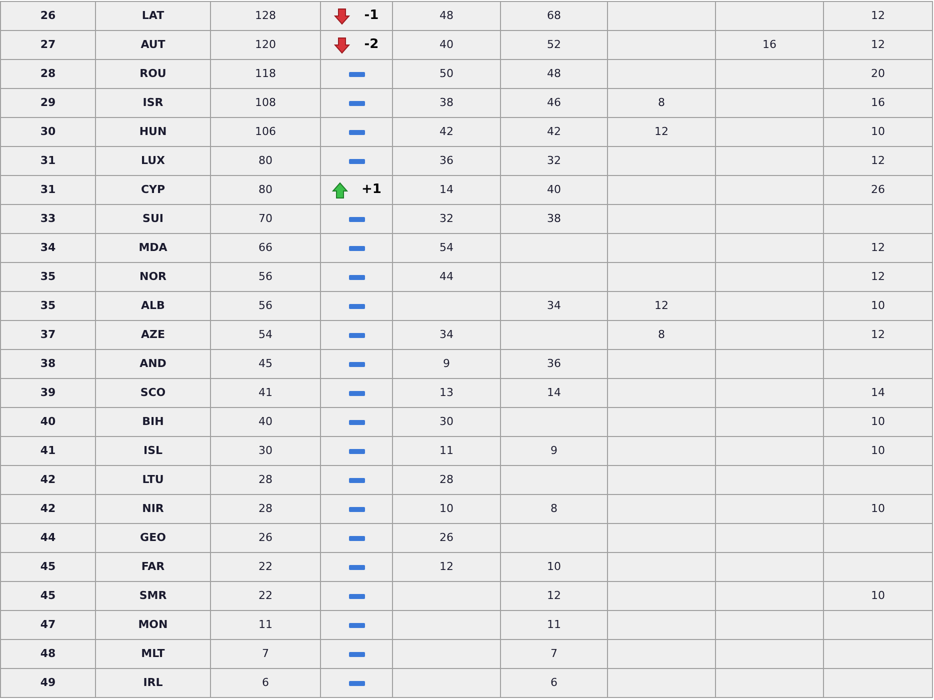 The image size is (934, 700). I want to click on rank-text: 44, so click(48, 537).